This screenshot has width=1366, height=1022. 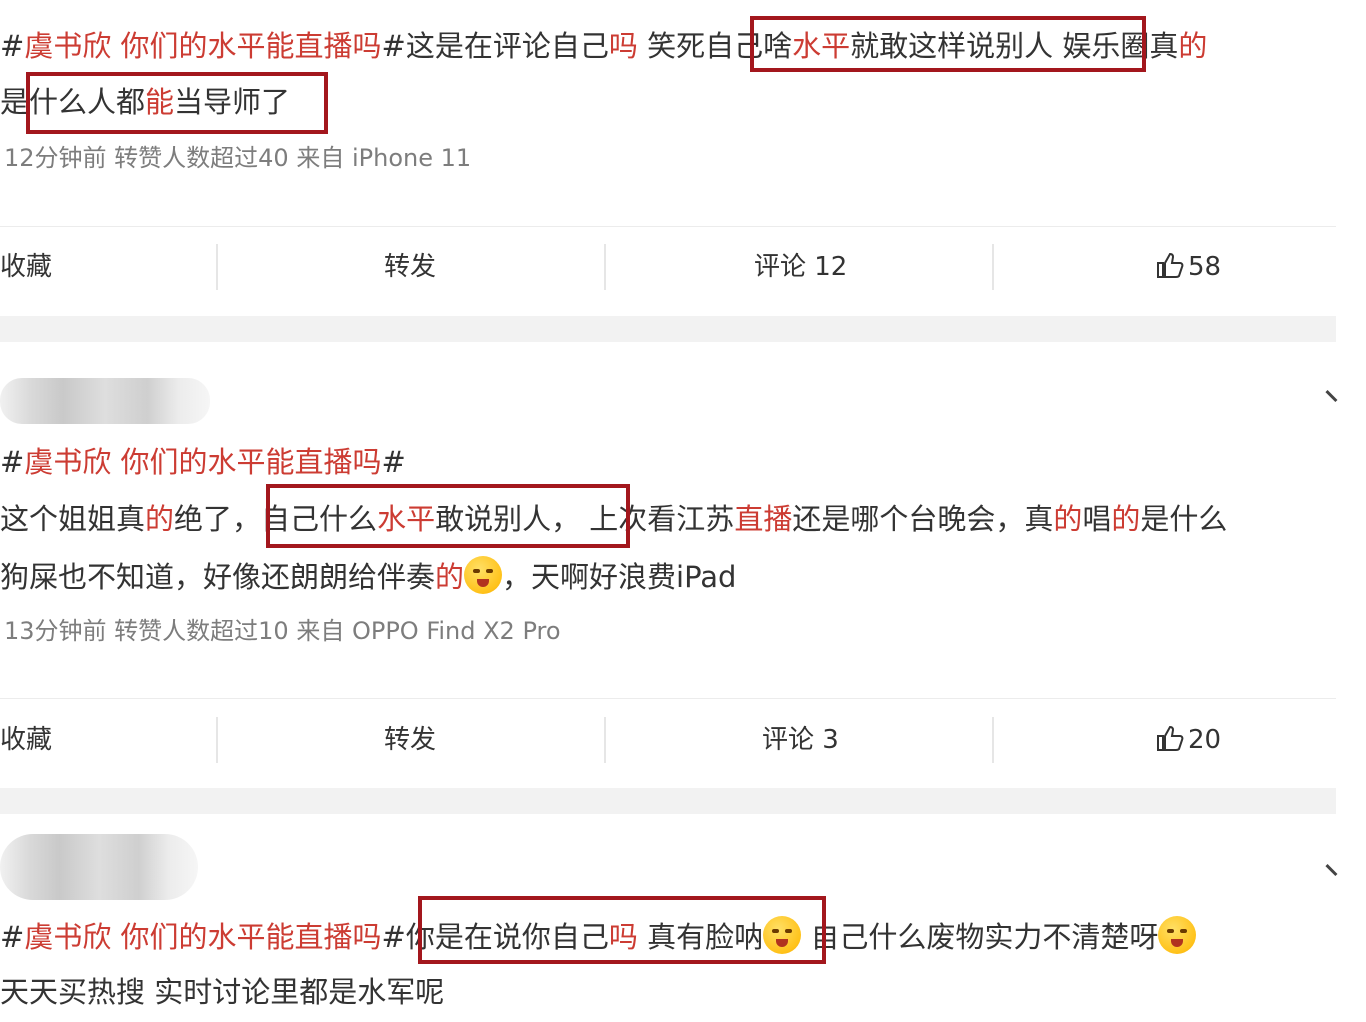 I want to click on like-button: 58, so click(x=1188, y=267).